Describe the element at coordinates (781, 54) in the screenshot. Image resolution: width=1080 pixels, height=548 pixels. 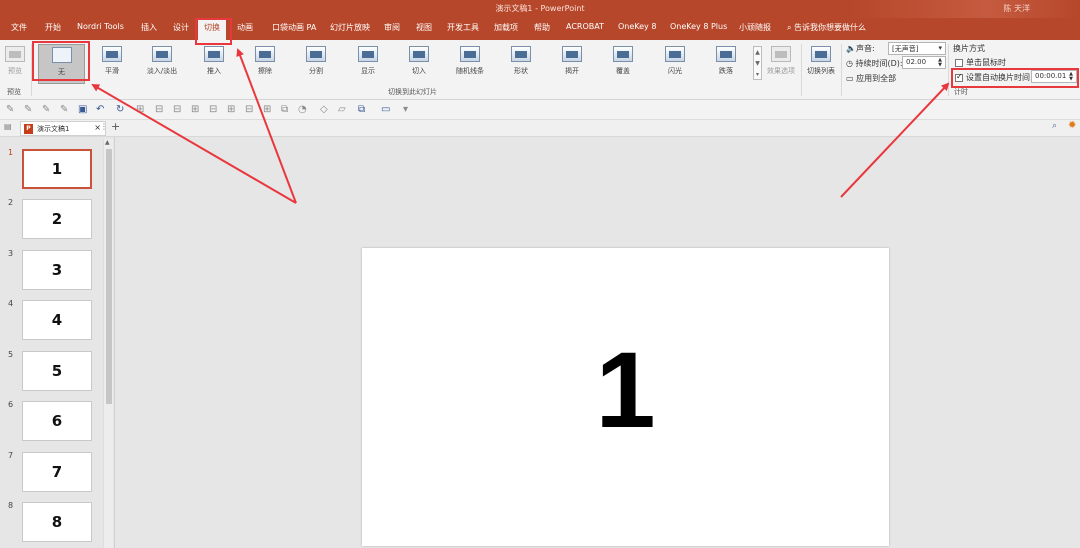
I see `effect-options-icon` at that location.